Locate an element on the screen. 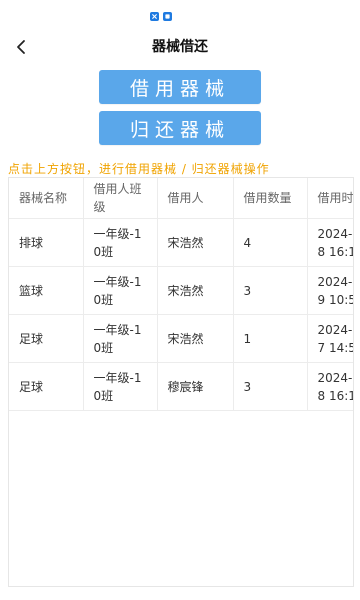 Image resolution: width=360 pixels, height=600 pixels. header-borrow-time: 借用时 is located at coordinates (330, 198).